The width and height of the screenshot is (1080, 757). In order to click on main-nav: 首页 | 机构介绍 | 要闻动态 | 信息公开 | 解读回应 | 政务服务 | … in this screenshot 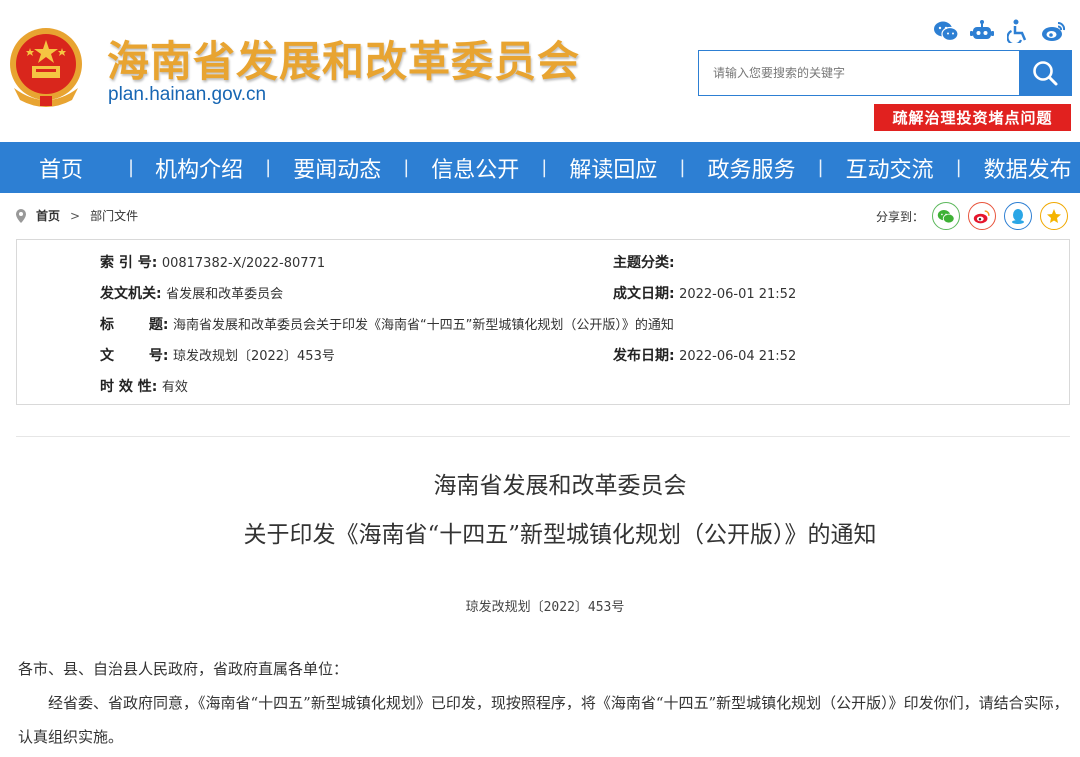, I will do `click(540, 167)`.